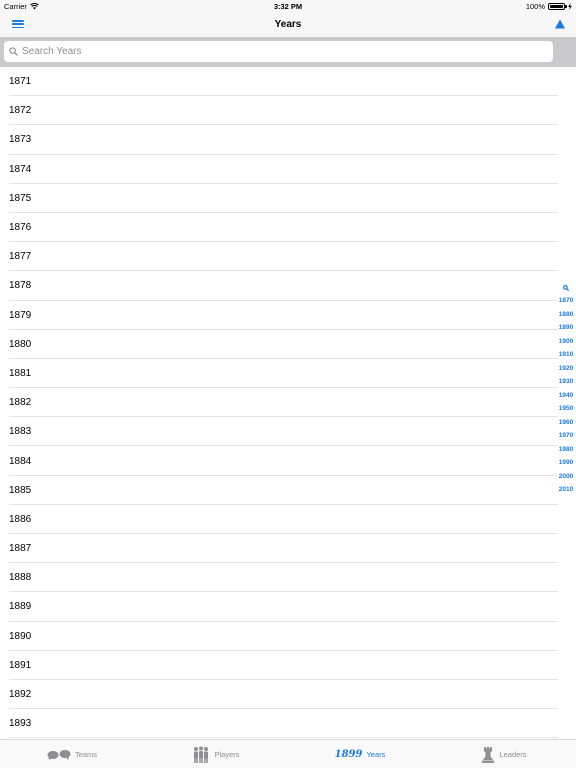 This screenshot has height=768, width=576. I want to click on search-input, so click(272, 51).